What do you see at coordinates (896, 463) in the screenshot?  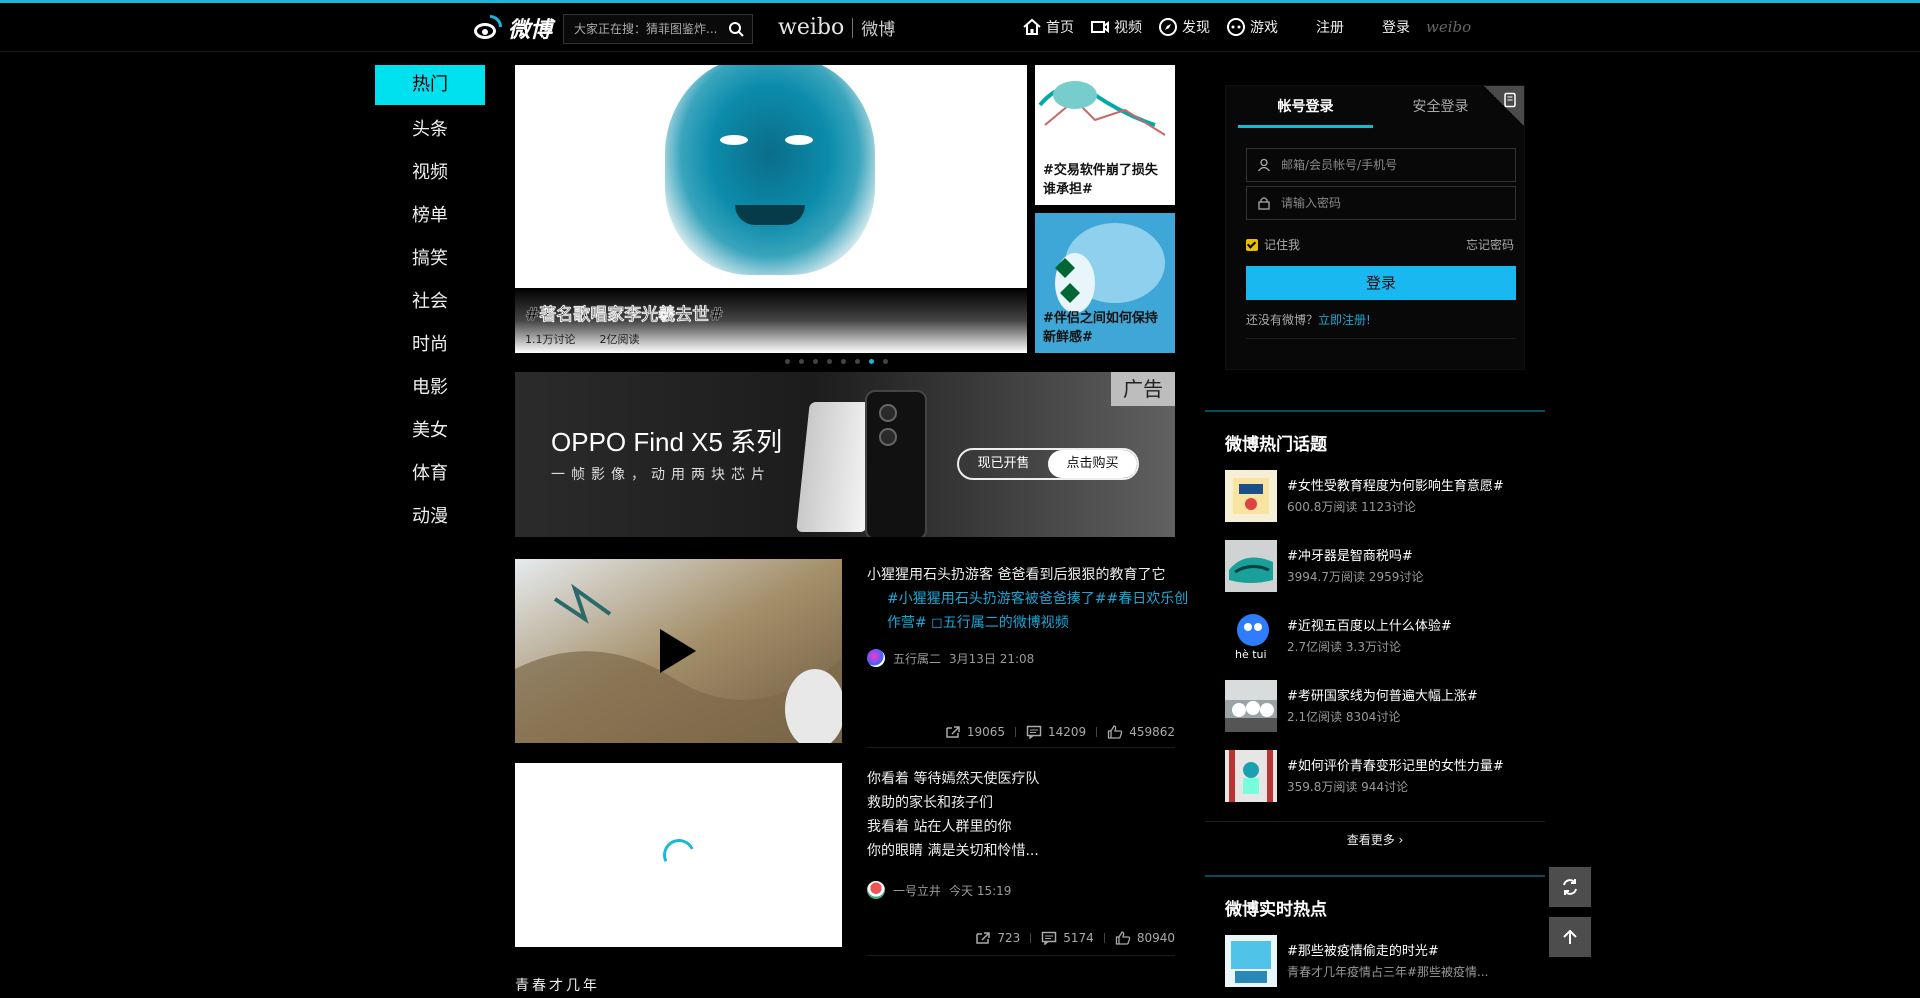 I see `phone-image` at bounding box center [896, 463].